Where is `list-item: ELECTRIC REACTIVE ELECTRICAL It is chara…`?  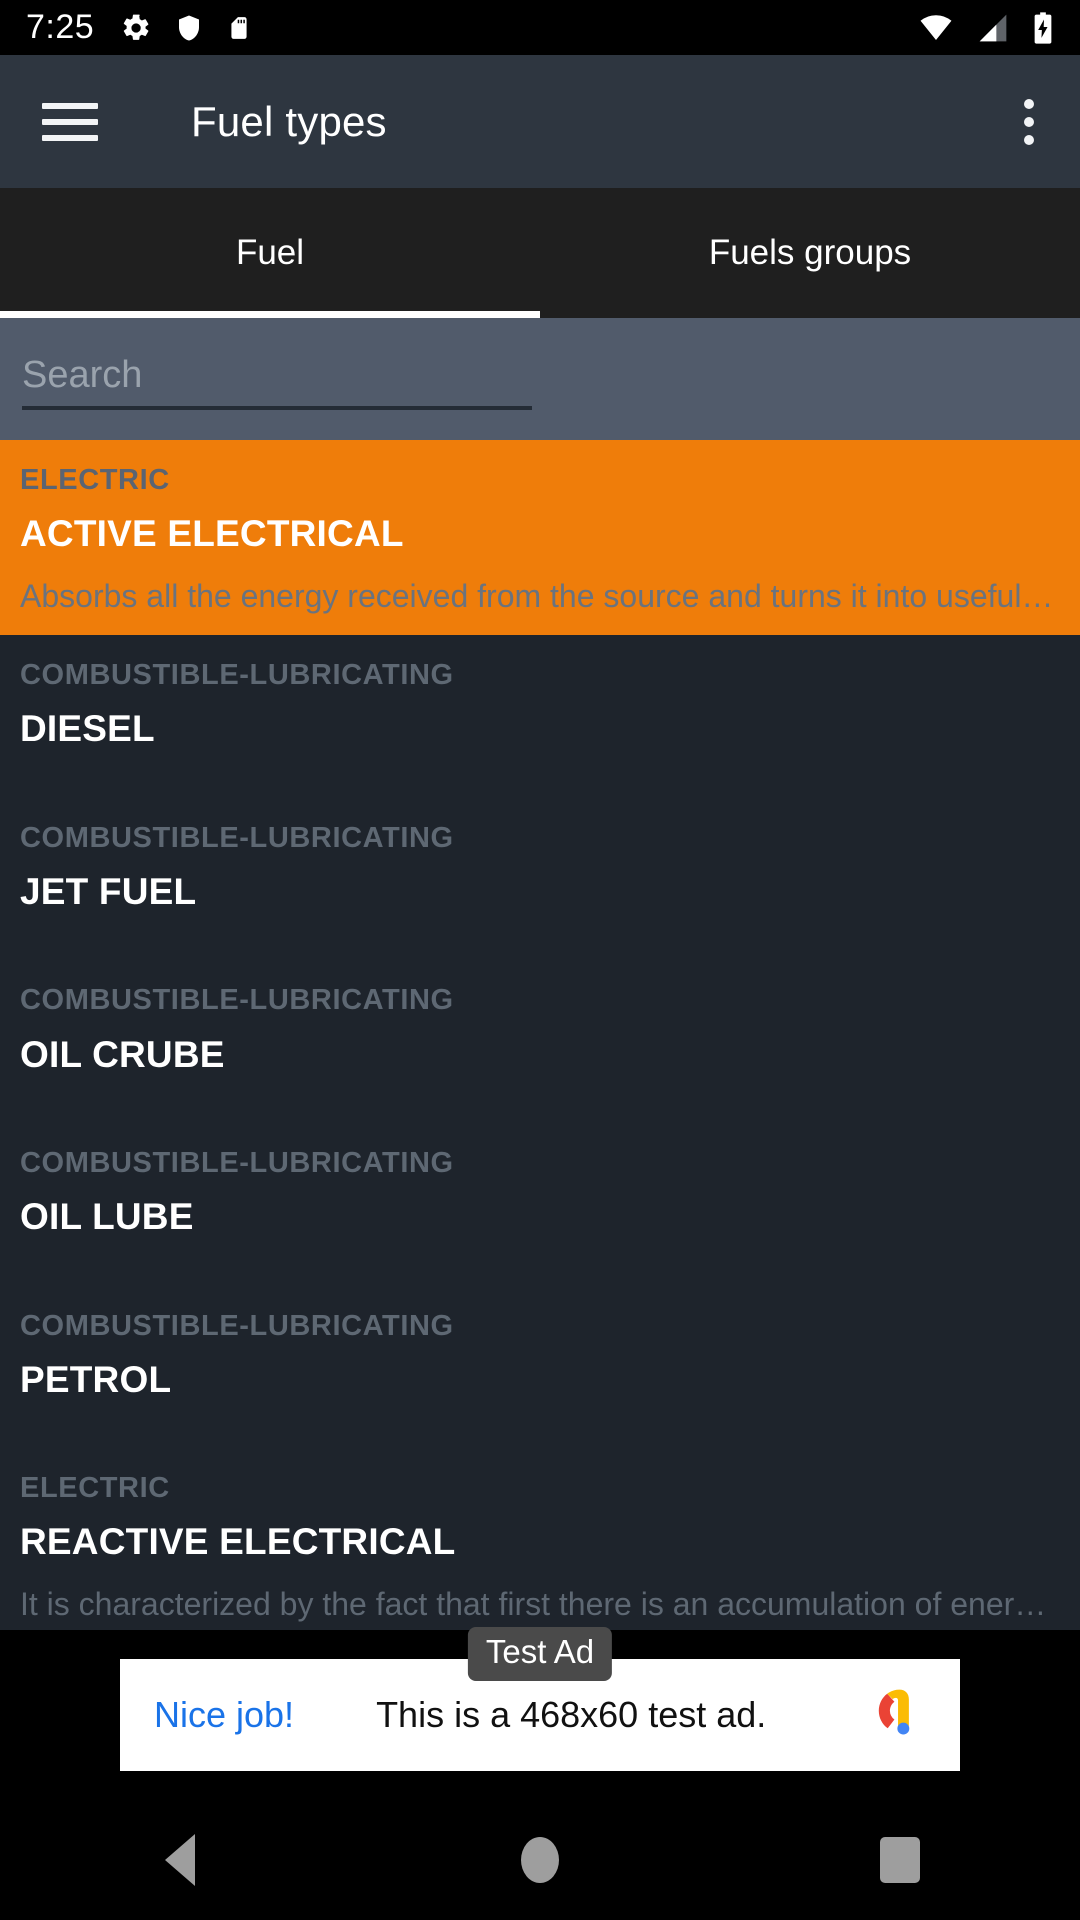 list-item: ELECTRIC REACTIVE ELECTRICAL It is chara… is located at coordinates (540, 1539).